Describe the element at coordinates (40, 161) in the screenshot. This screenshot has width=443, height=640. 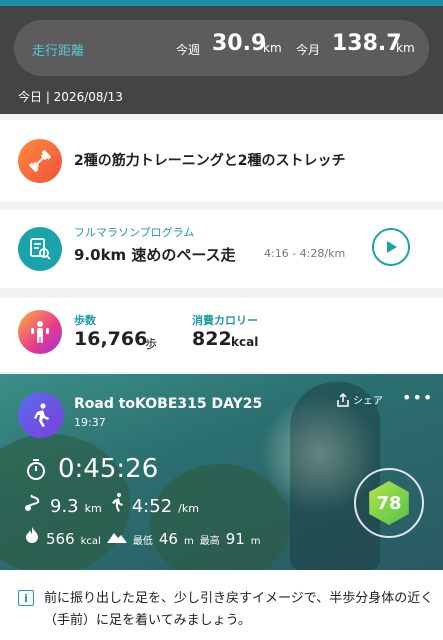
I see `dumbbell-icon` at that location.